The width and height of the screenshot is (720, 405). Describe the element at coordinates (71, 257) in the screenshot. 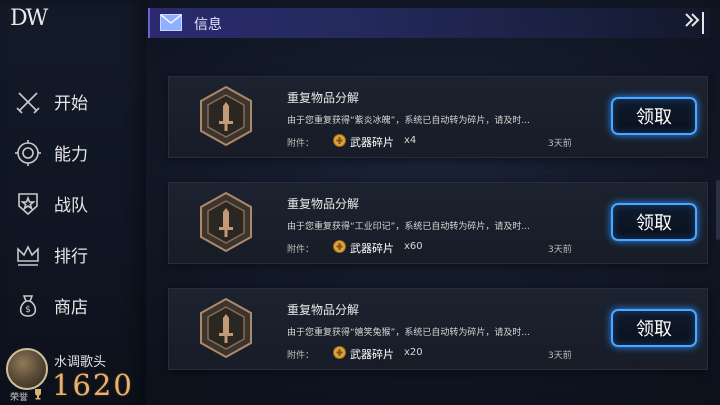

I see `sidebar-item-label: 排行` at that location.